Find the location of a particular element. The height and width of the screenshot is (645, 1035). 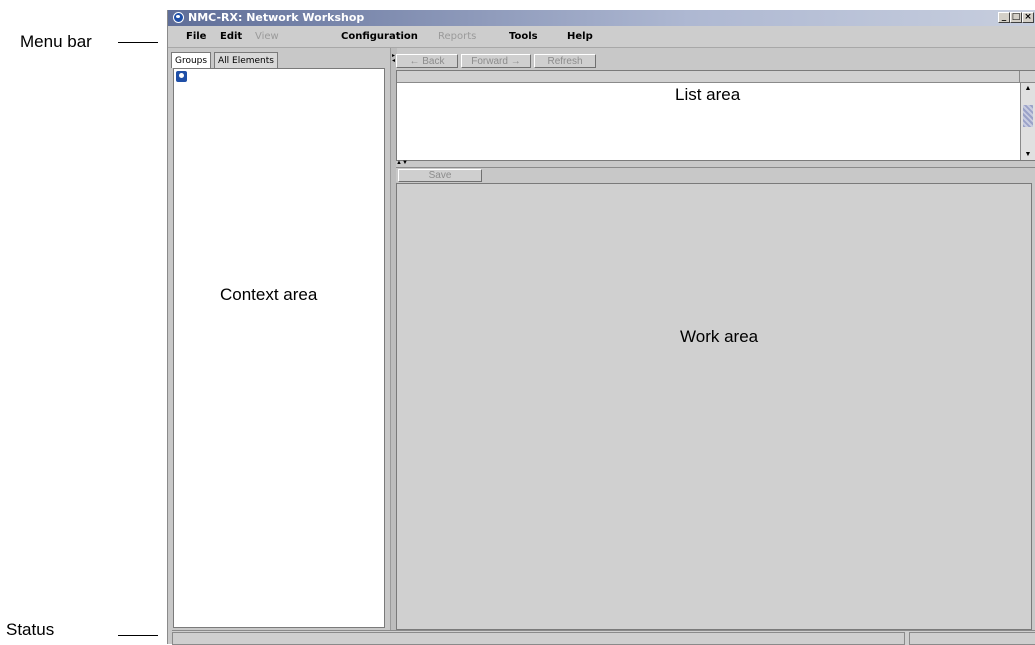

window-title: NMC-RX: Network Workshop is located at coordinates (276, 17).